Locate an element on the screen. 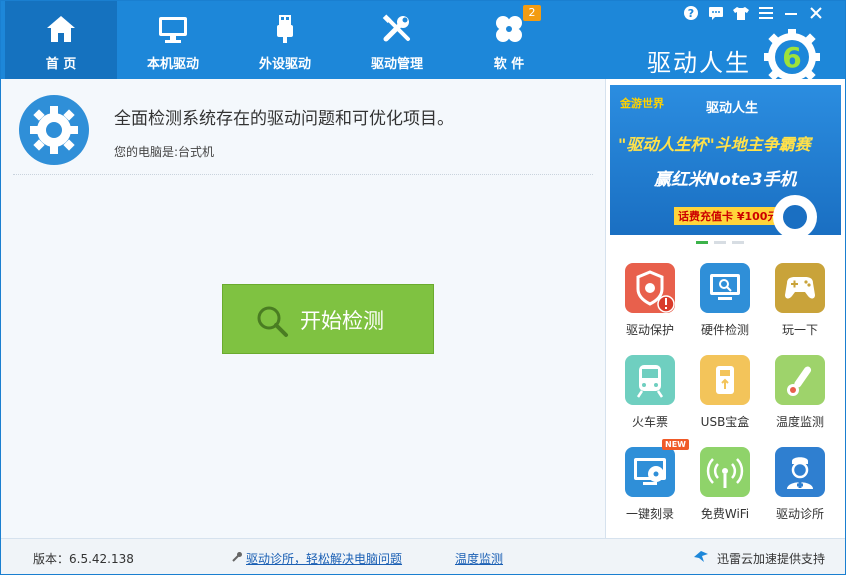  tool-label: 玩一下 is located at coordinates (799, 330).